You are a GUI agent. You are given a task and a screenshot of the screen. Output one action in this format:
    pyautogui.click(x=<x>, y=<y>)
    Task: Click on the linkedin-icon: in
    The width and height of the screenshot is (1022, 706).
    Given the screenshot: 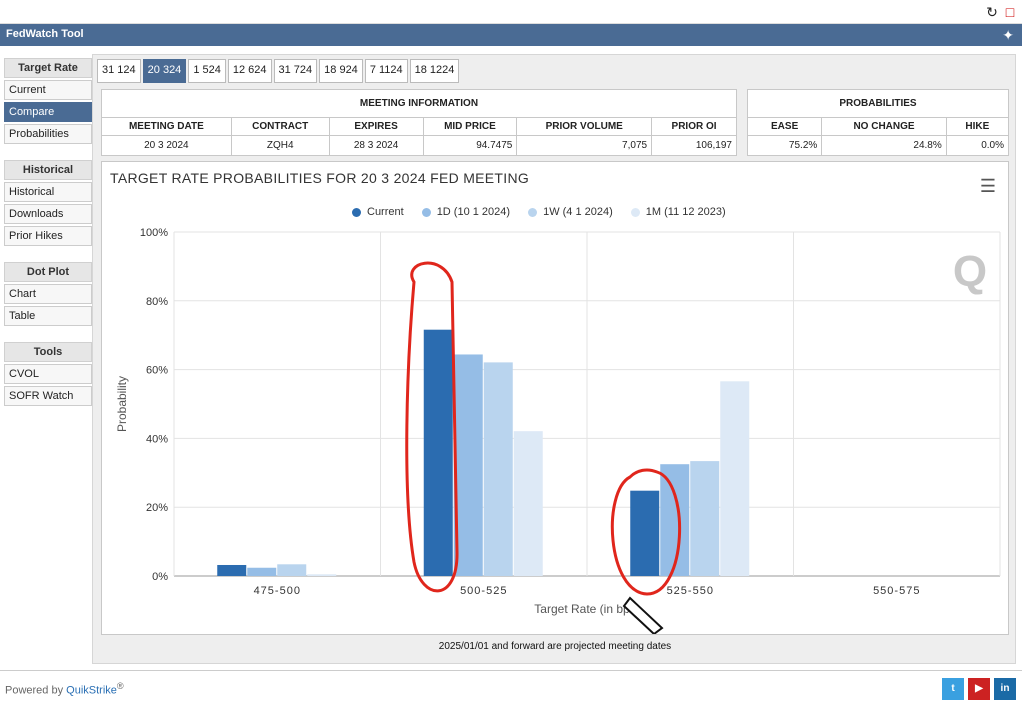 What is the action you would take?
    pyautogui.click(x=1005, y=689)
    